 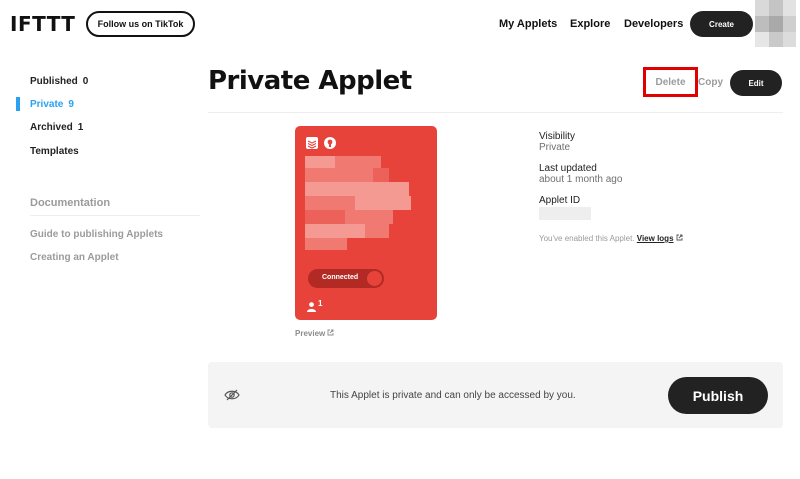 What do you see at coordinates (47, 104) in the screenshot?
I see `sidebar-item-label: Private` at bounding box center [47, 104].